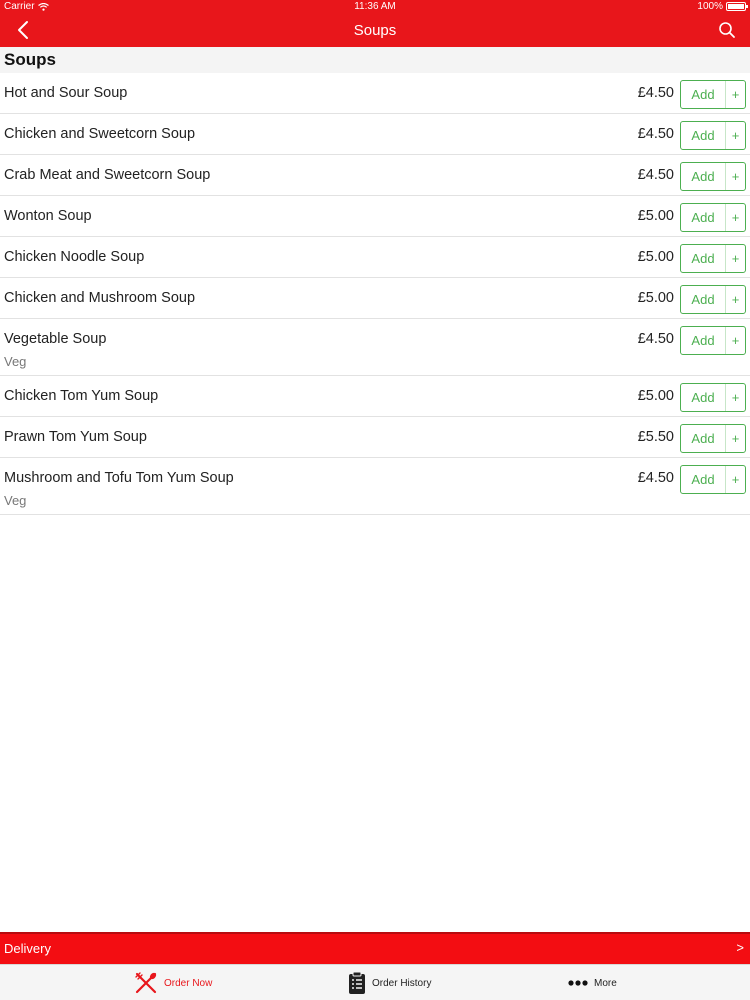  I want to click on delivery-bar: Delivery >, so click(375, 948).